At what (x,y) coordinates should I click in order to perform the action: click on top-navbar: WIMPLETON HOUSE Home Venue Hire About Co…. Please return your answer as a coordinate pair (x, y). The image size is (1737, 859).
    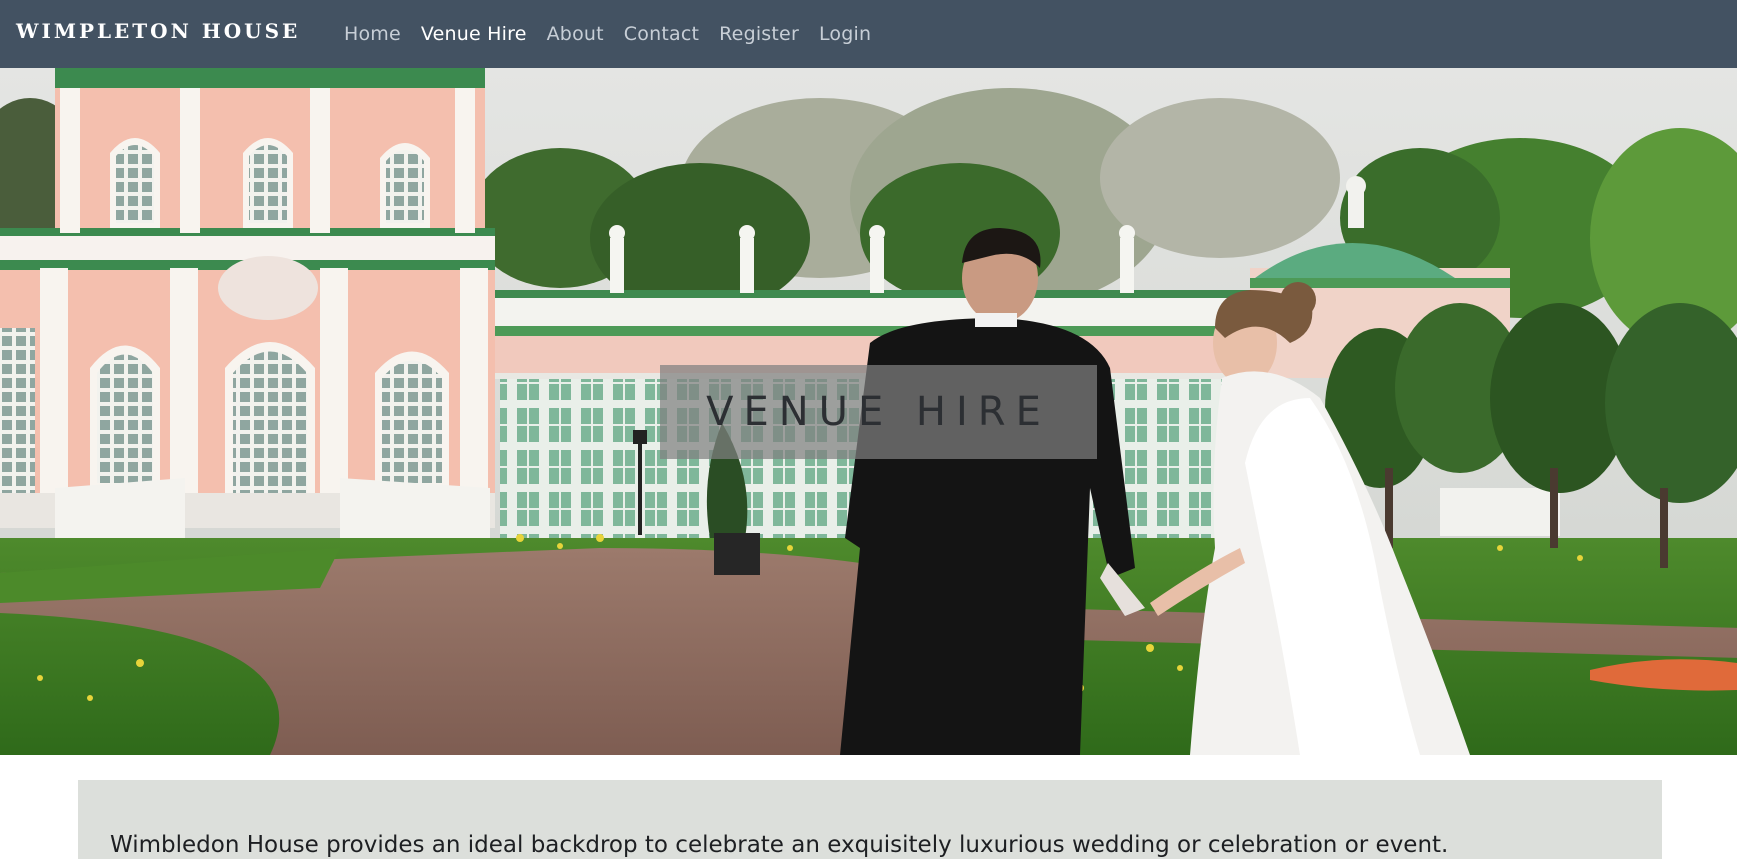
    Looking at the image, I should click on (868, 34).